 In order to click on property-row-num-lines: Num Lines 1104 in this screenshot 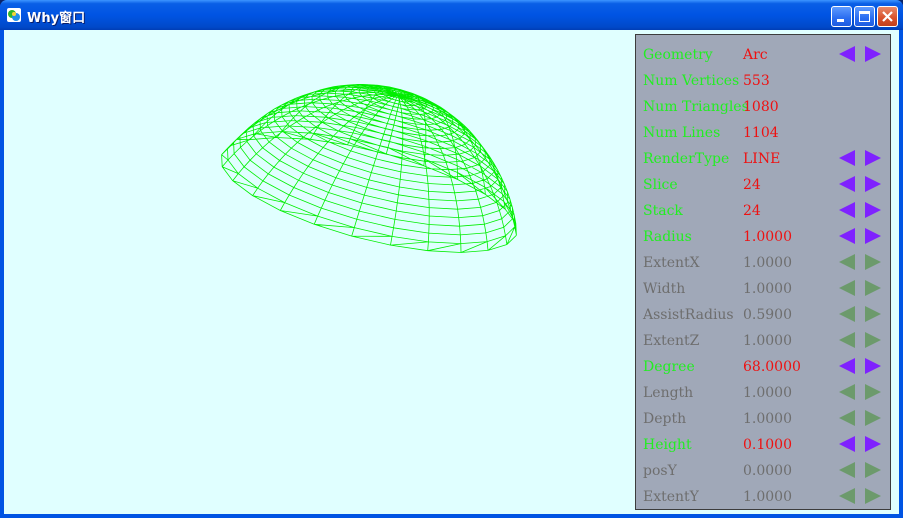, I will do `click(763, 131)`.